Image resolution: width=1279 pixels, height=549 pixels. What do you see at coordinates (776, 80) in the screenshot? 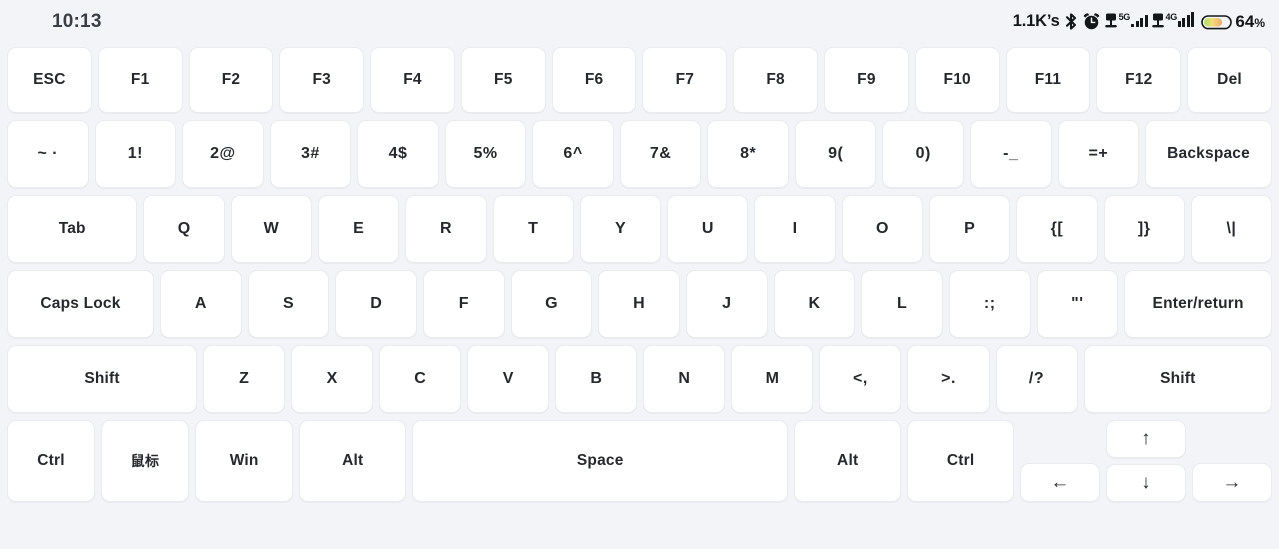
I see `key-f8: F8` at bounding box center [776, 80].